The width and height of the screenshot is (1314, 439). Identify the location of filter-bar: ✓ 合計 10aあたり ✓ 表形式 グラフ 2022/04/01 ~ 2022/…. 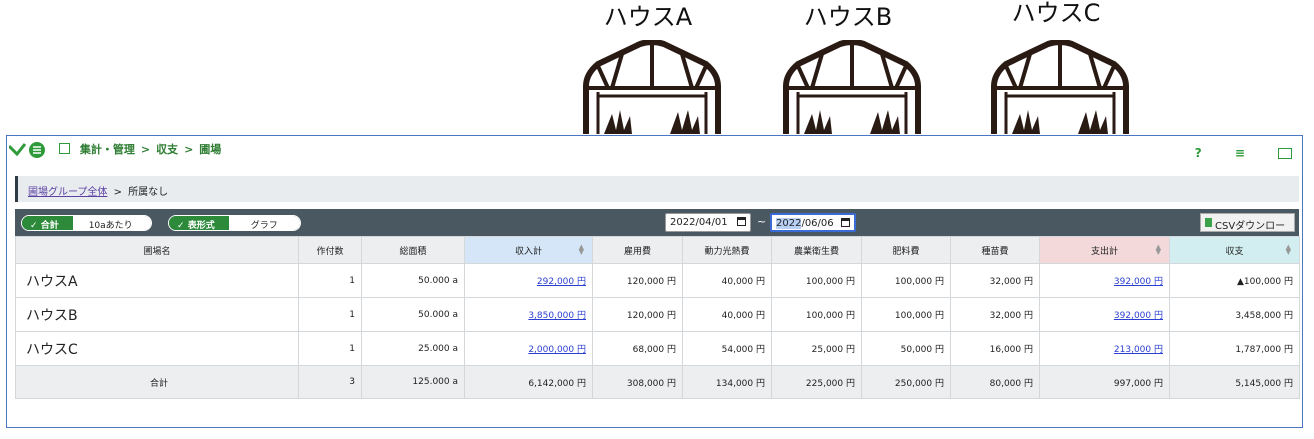
(657, 228).